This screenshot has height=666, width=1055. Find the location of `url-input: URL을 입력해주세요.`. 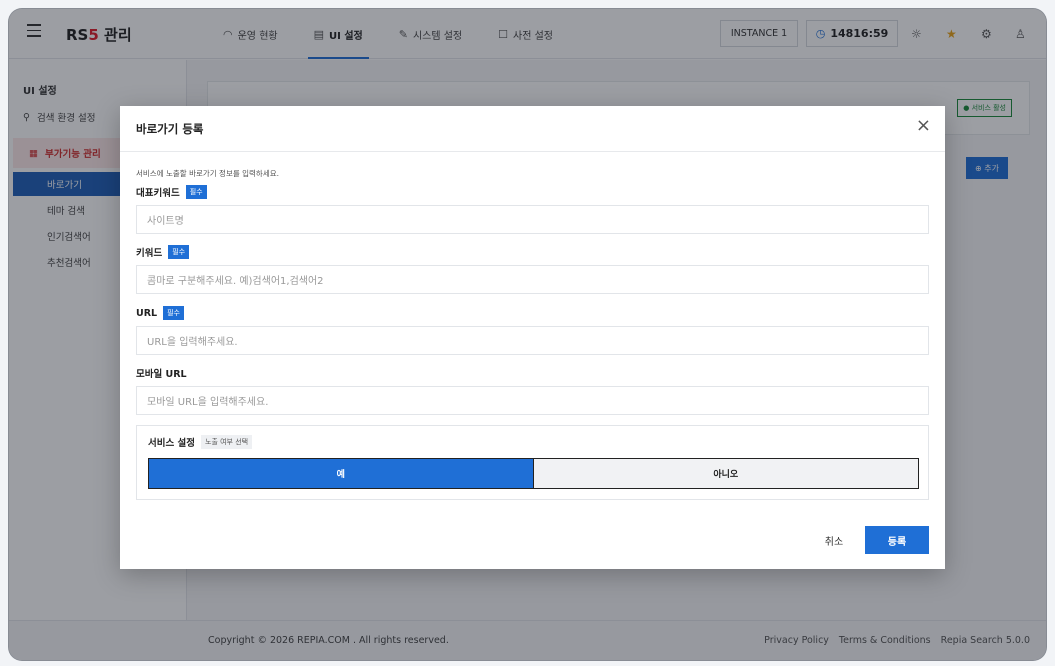

url-input: URL을 입력해주세요. is located at coordinates (532, 340).